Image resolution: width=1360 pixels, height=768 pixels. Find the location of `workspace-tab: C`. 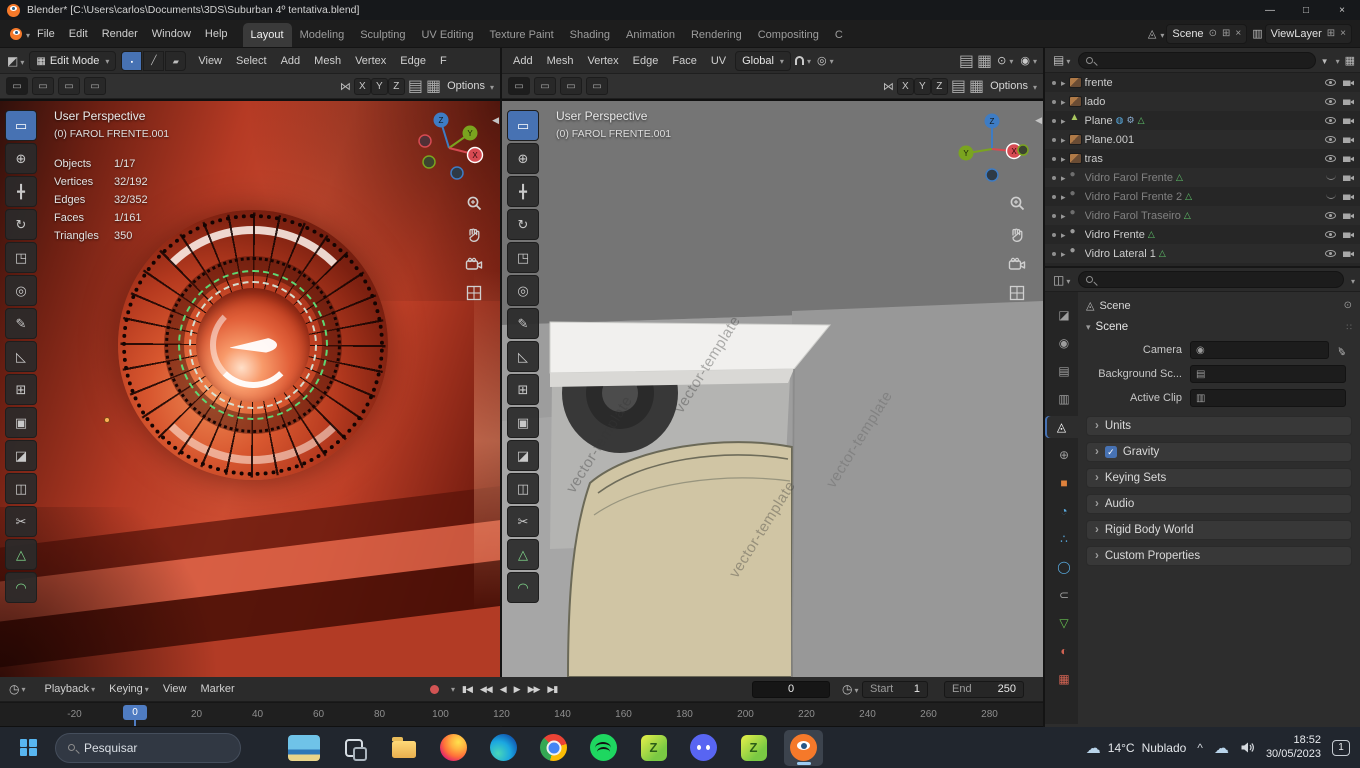

workspace-tab: C is located at coordinates (839, 35).